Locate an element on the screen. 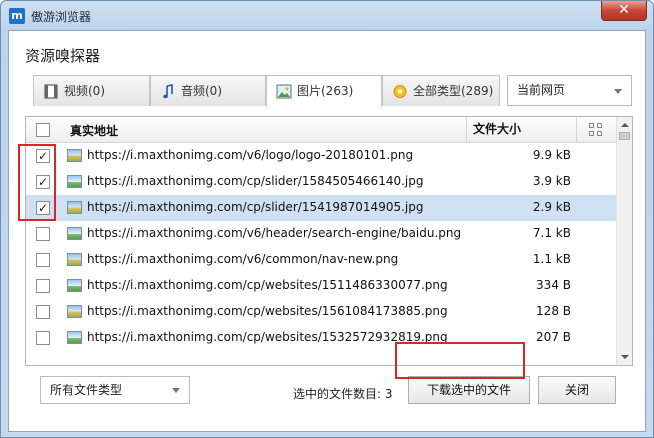 This screenshot has height=438, width=654. highlight-checked-rows is located at coordinates (37, 182).